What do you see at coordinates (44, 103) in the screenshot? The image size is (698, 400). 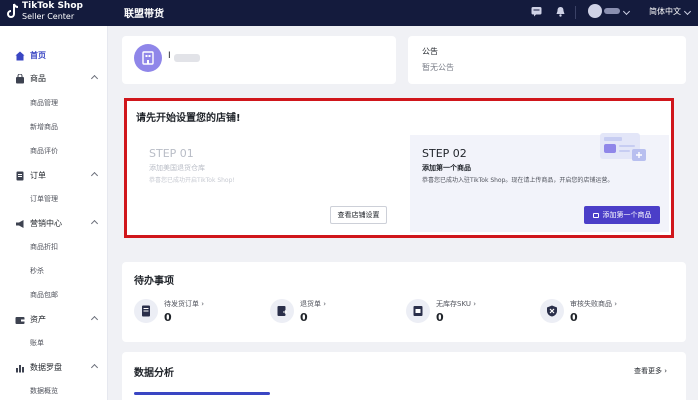 I see `sidebar-item-label: 商品管理` at bounding box center [44, 103].